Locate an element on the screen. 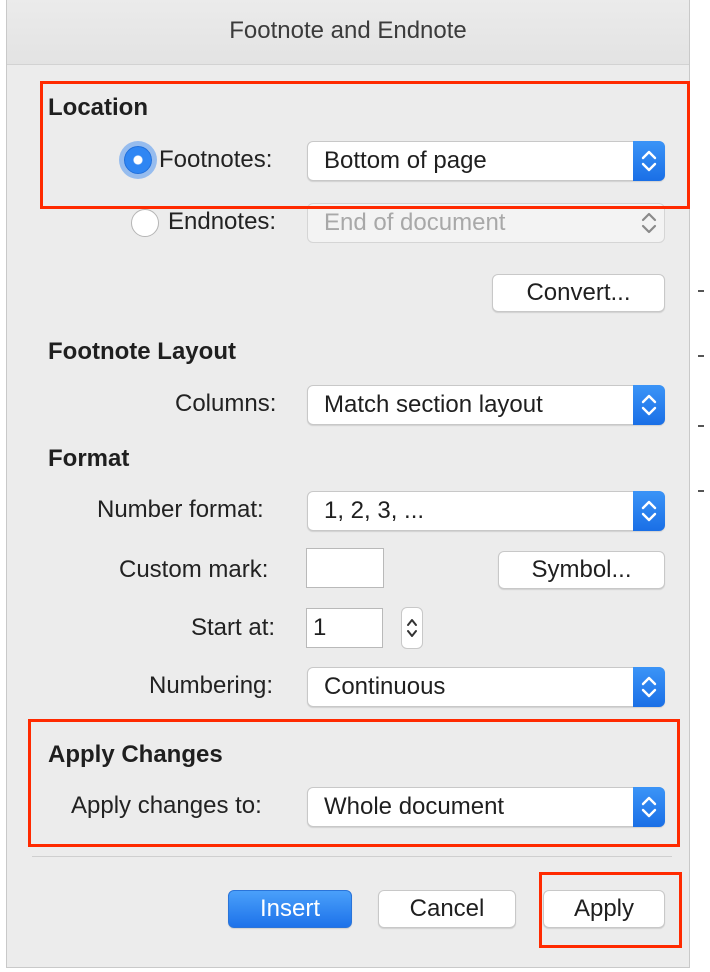  cancel-button: Cancel is located at coordinates (447, 909).